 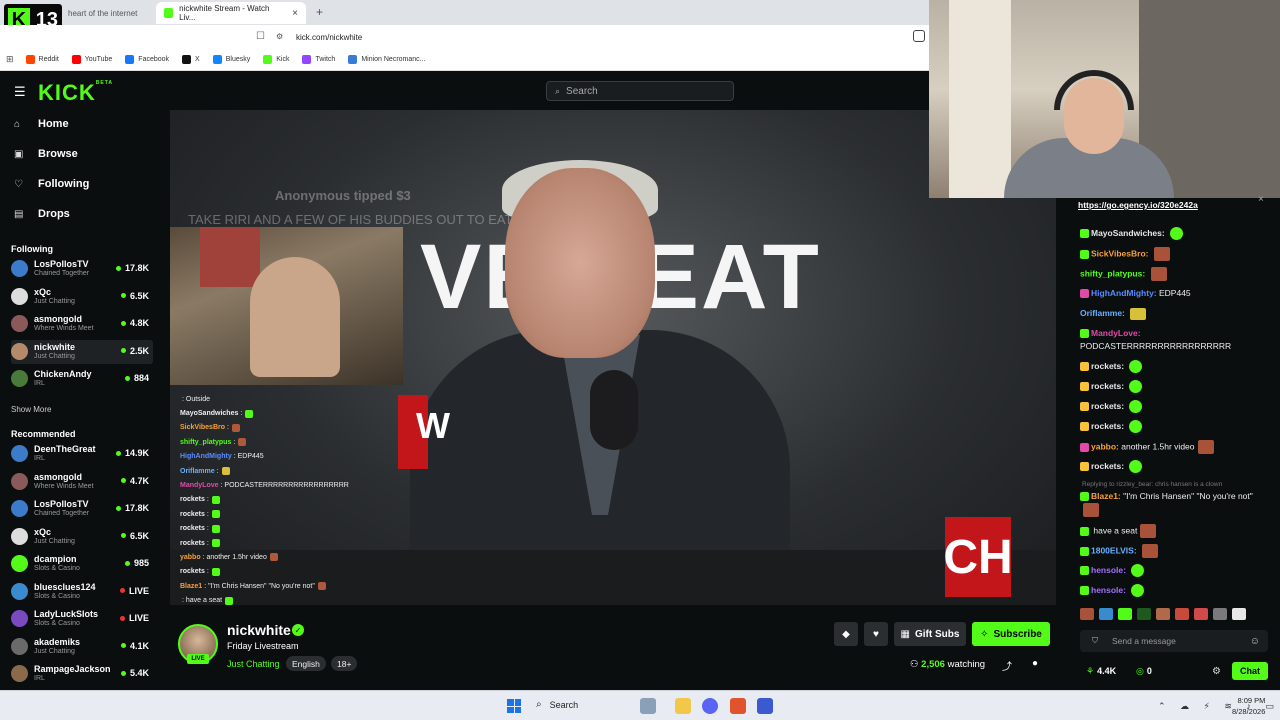 What do you see at coordinates (1175, 447) in the screenshot?
I see `chat-message: yabbo: another 1.5hr video` at bounding box center [1175, 447].